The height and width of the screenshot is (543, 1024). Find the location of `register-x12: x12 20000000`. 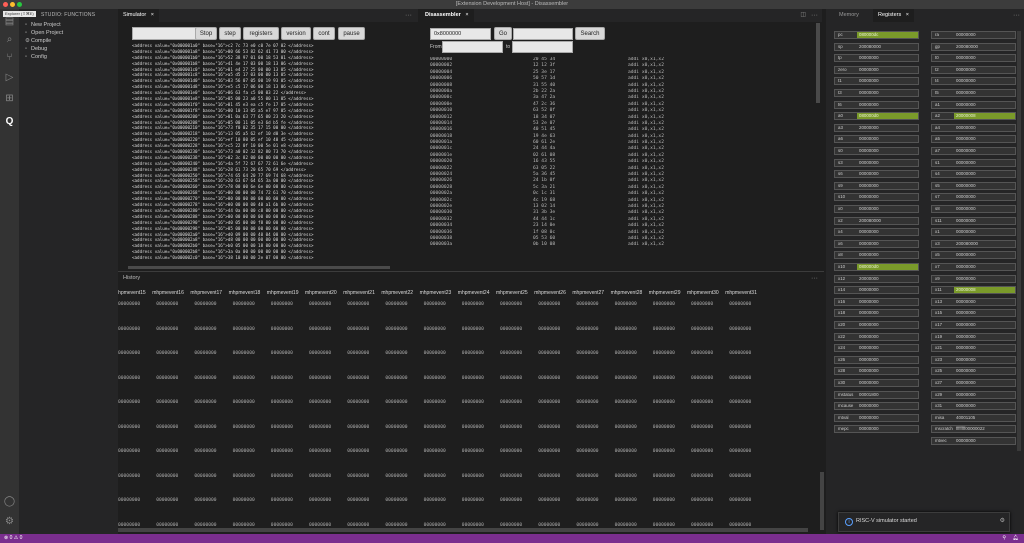

register-x12: x12 20000000 is located at coordinates (876, 278).